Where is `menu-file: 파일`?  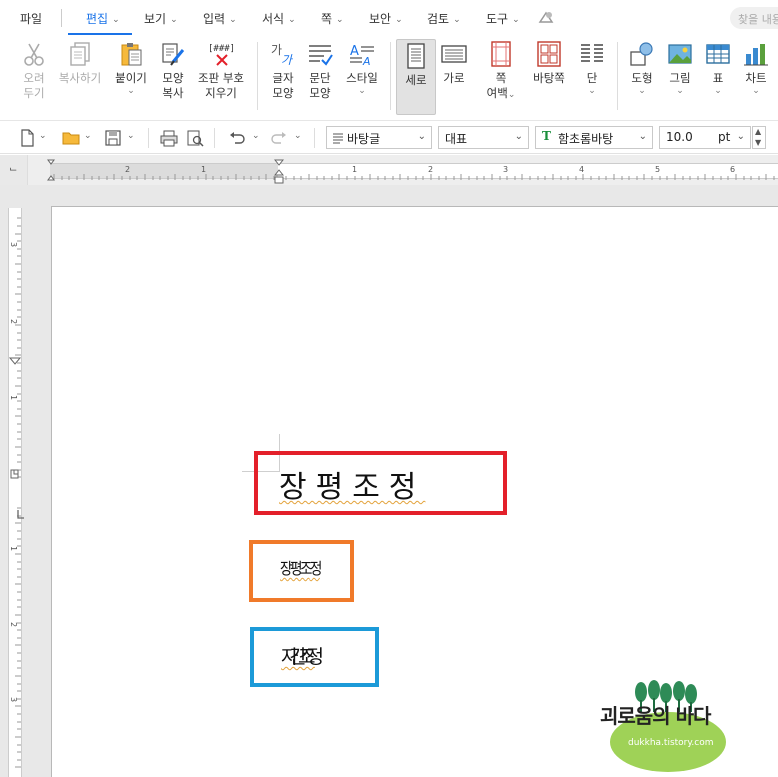
menu-file: 파일 is located at coordinates (31, 18).